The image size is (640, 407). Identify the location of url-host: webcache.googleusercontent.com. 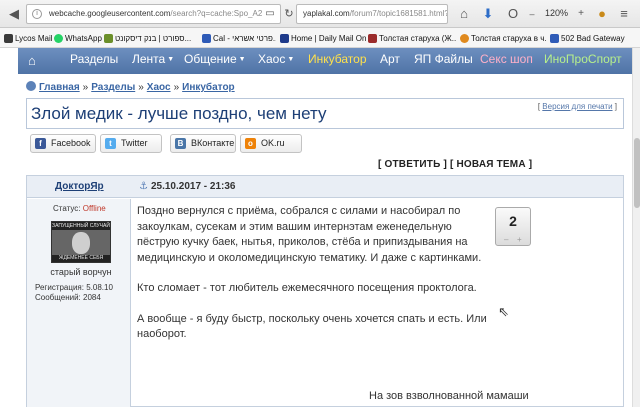
(110, 13).